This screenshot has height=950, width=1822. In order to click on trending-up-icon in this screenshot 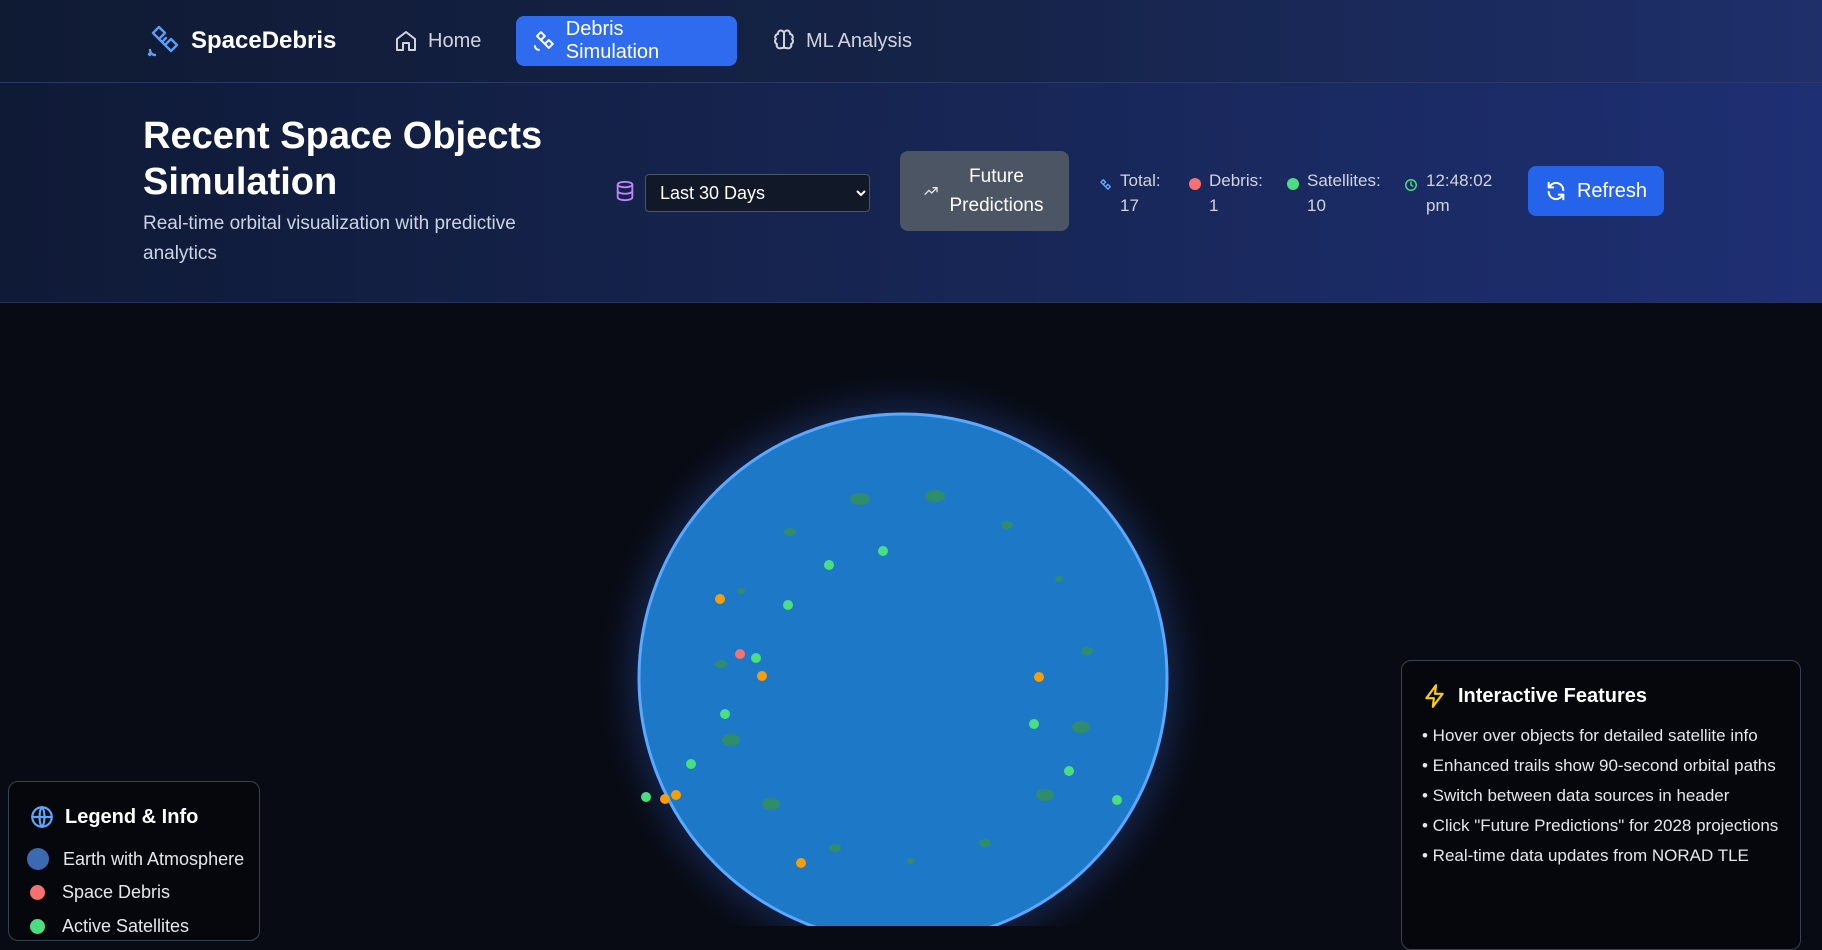, I will do `click(930, 191)`.